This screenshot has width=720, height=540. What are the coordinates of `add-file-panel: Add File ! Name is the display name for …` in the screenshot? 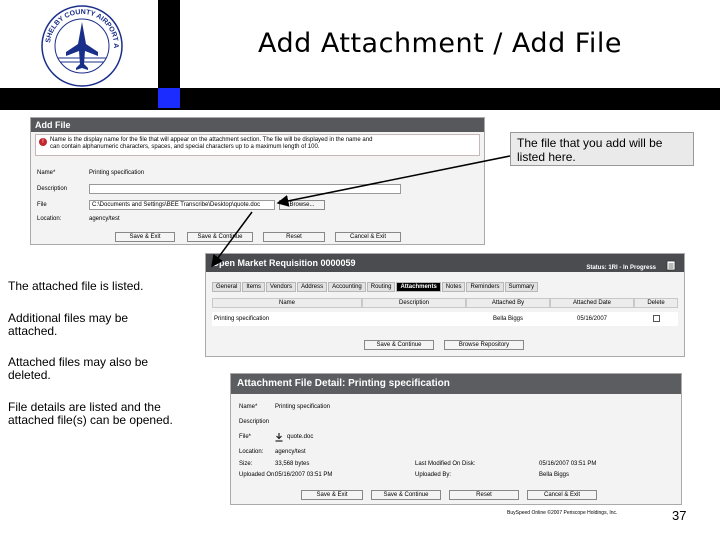 It's located at (257, 181).